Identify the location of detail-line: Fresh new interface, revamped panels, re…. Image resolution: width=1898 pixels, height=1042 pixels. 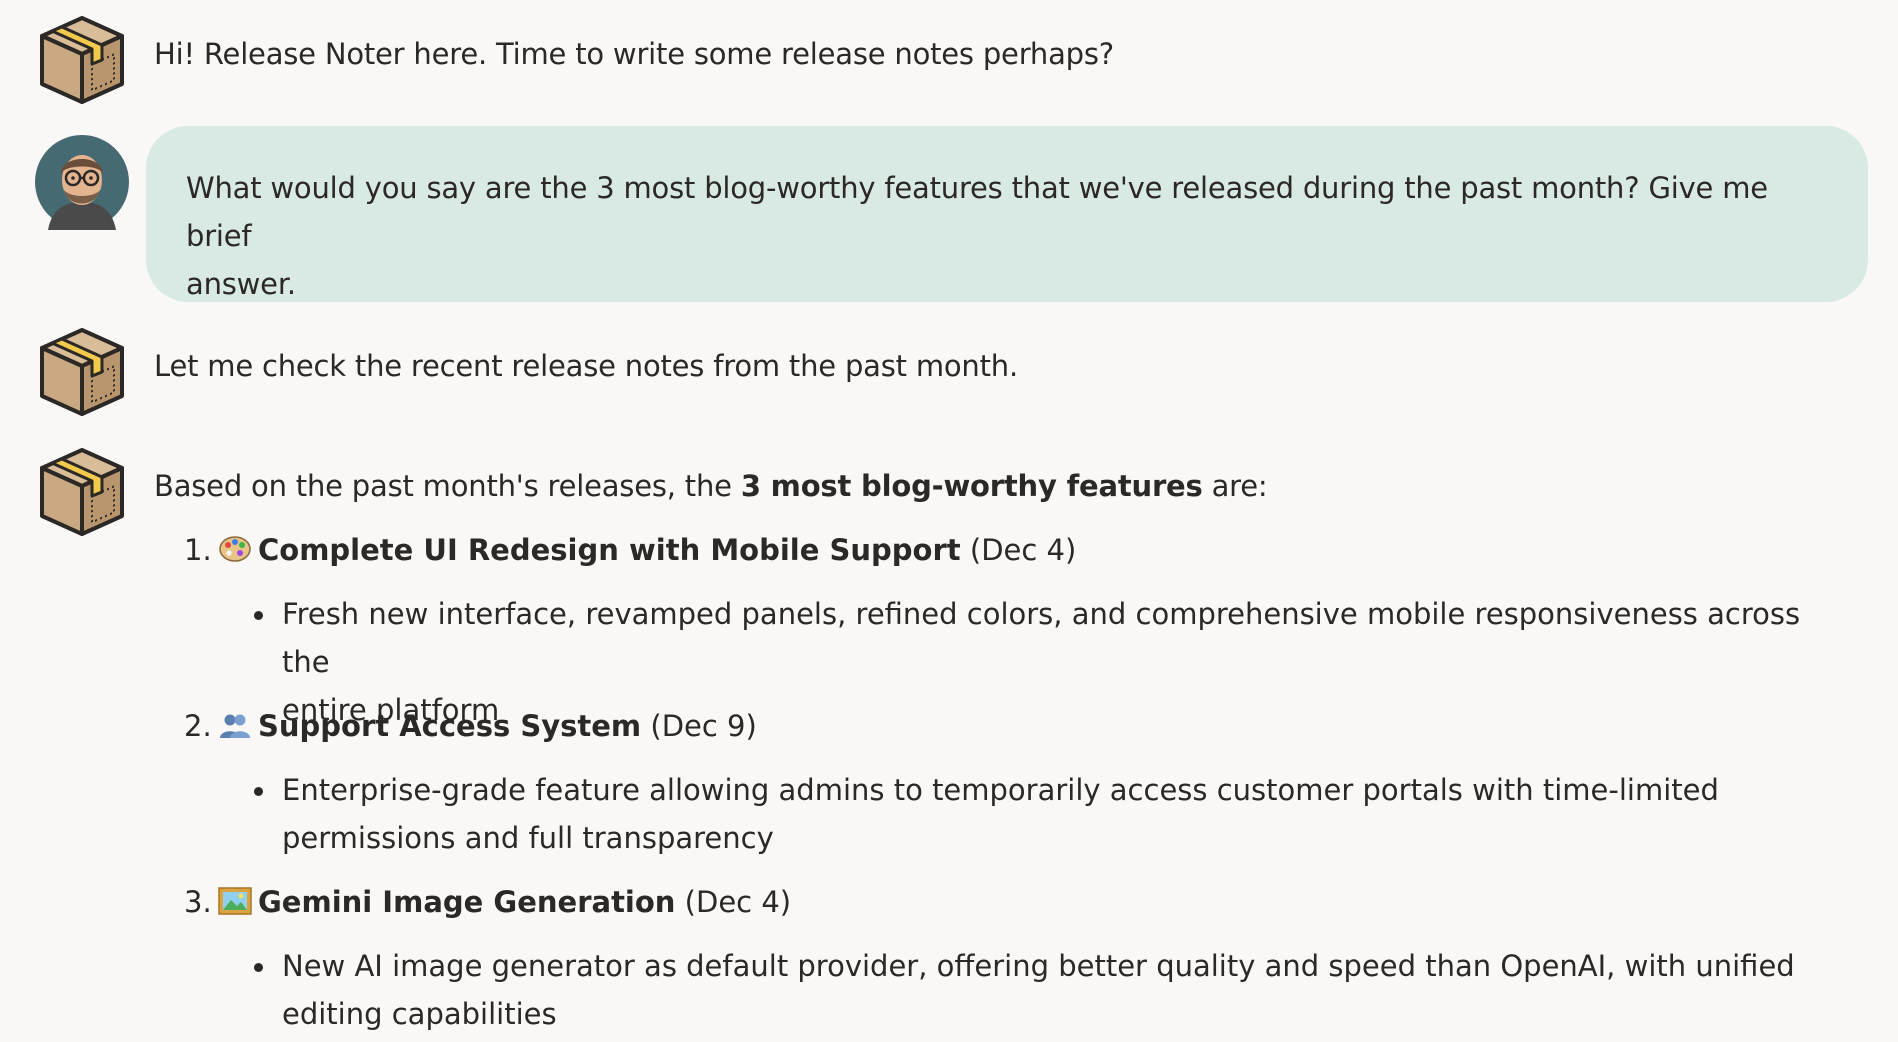
(1041, 638).